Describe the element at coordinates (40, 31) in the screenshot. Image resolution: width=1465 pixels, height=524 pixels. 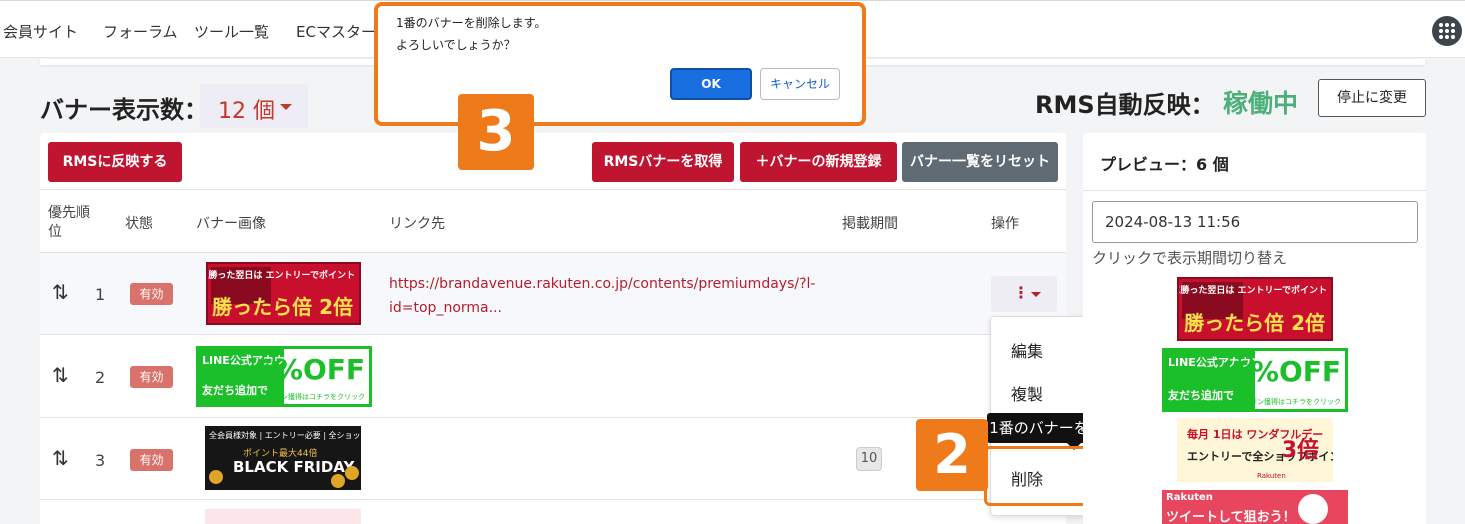
I see `nav-item-member-site: 会員サイト` at that location.